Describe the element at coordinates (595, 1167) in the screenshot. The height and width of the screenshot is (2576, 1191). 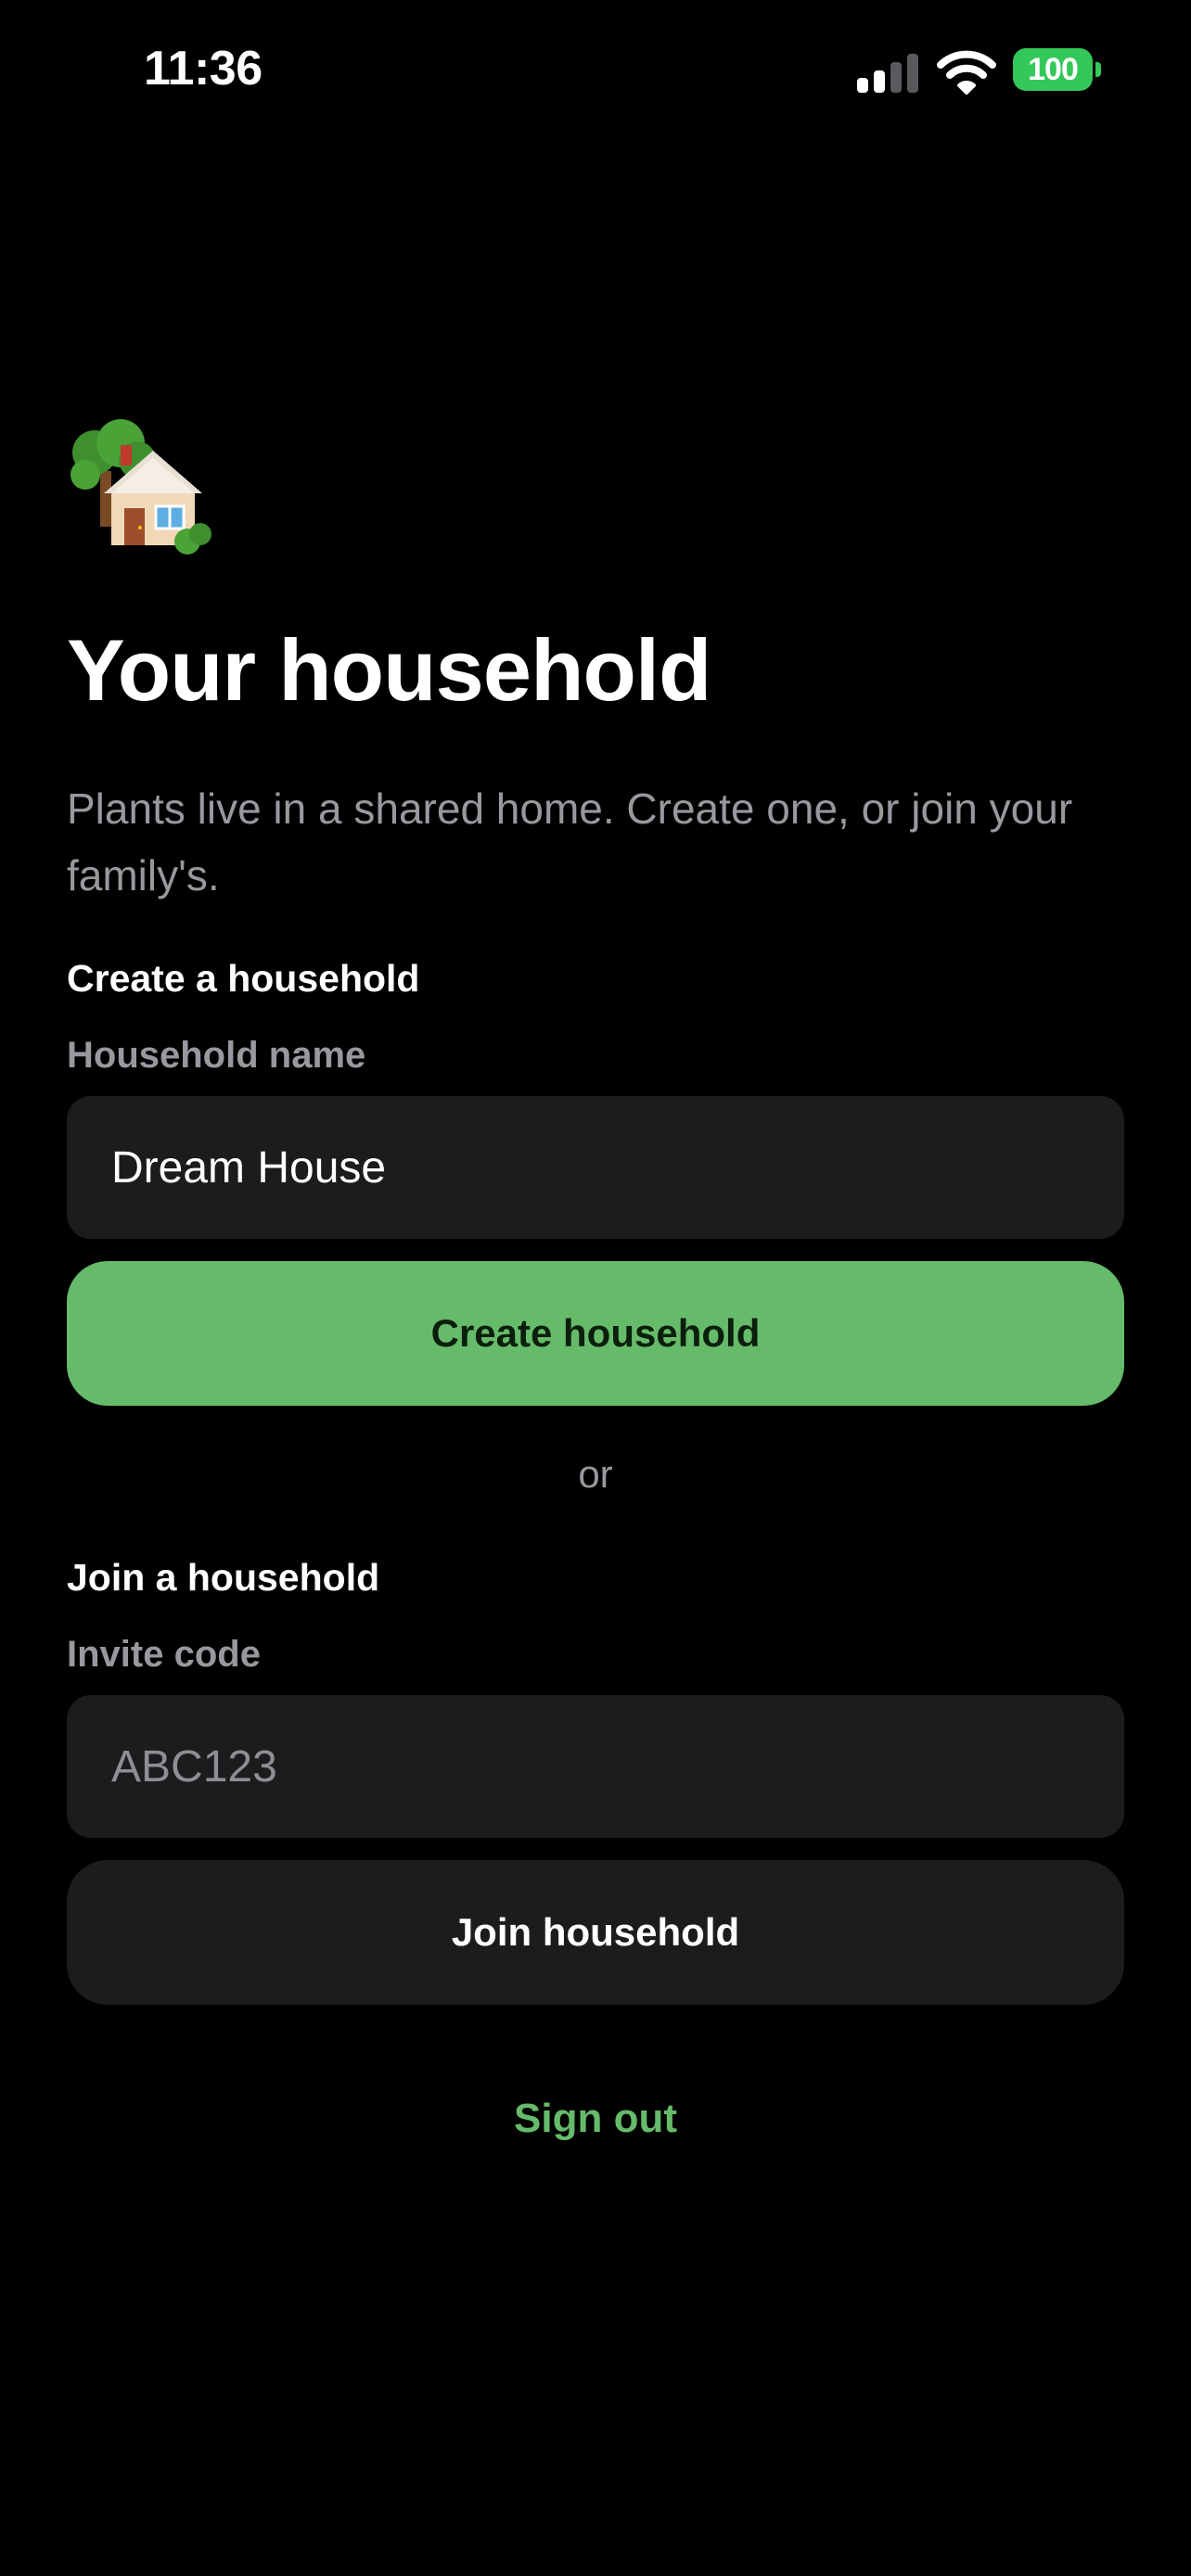
I see `household-name-input` at that location.